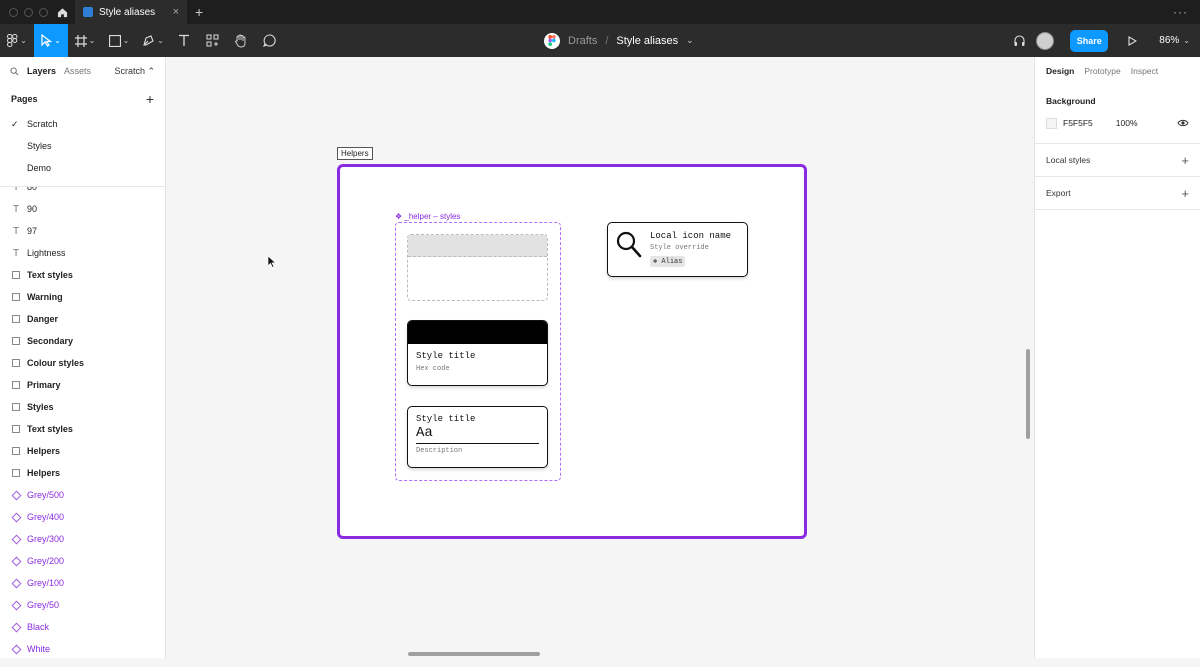  Describe the element at coordinates (1183, 123) in the screenshot. I see `eye-icon` at that location.